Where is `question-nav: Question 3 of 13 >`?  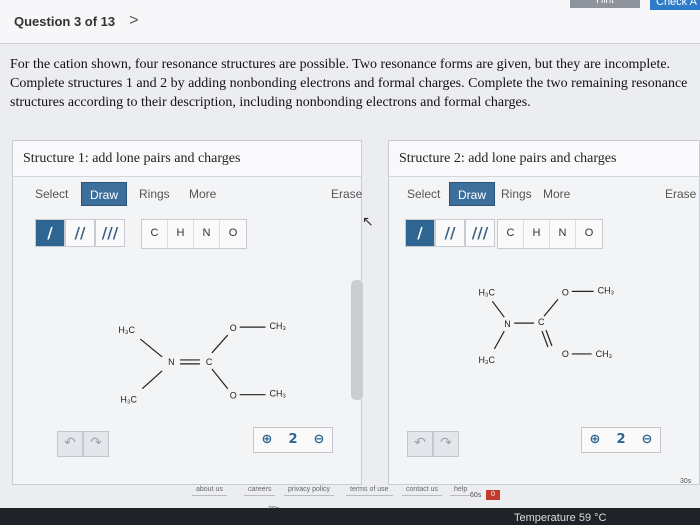
question-nav: Question 3 of 13 > is located at coordinates (76, 21).